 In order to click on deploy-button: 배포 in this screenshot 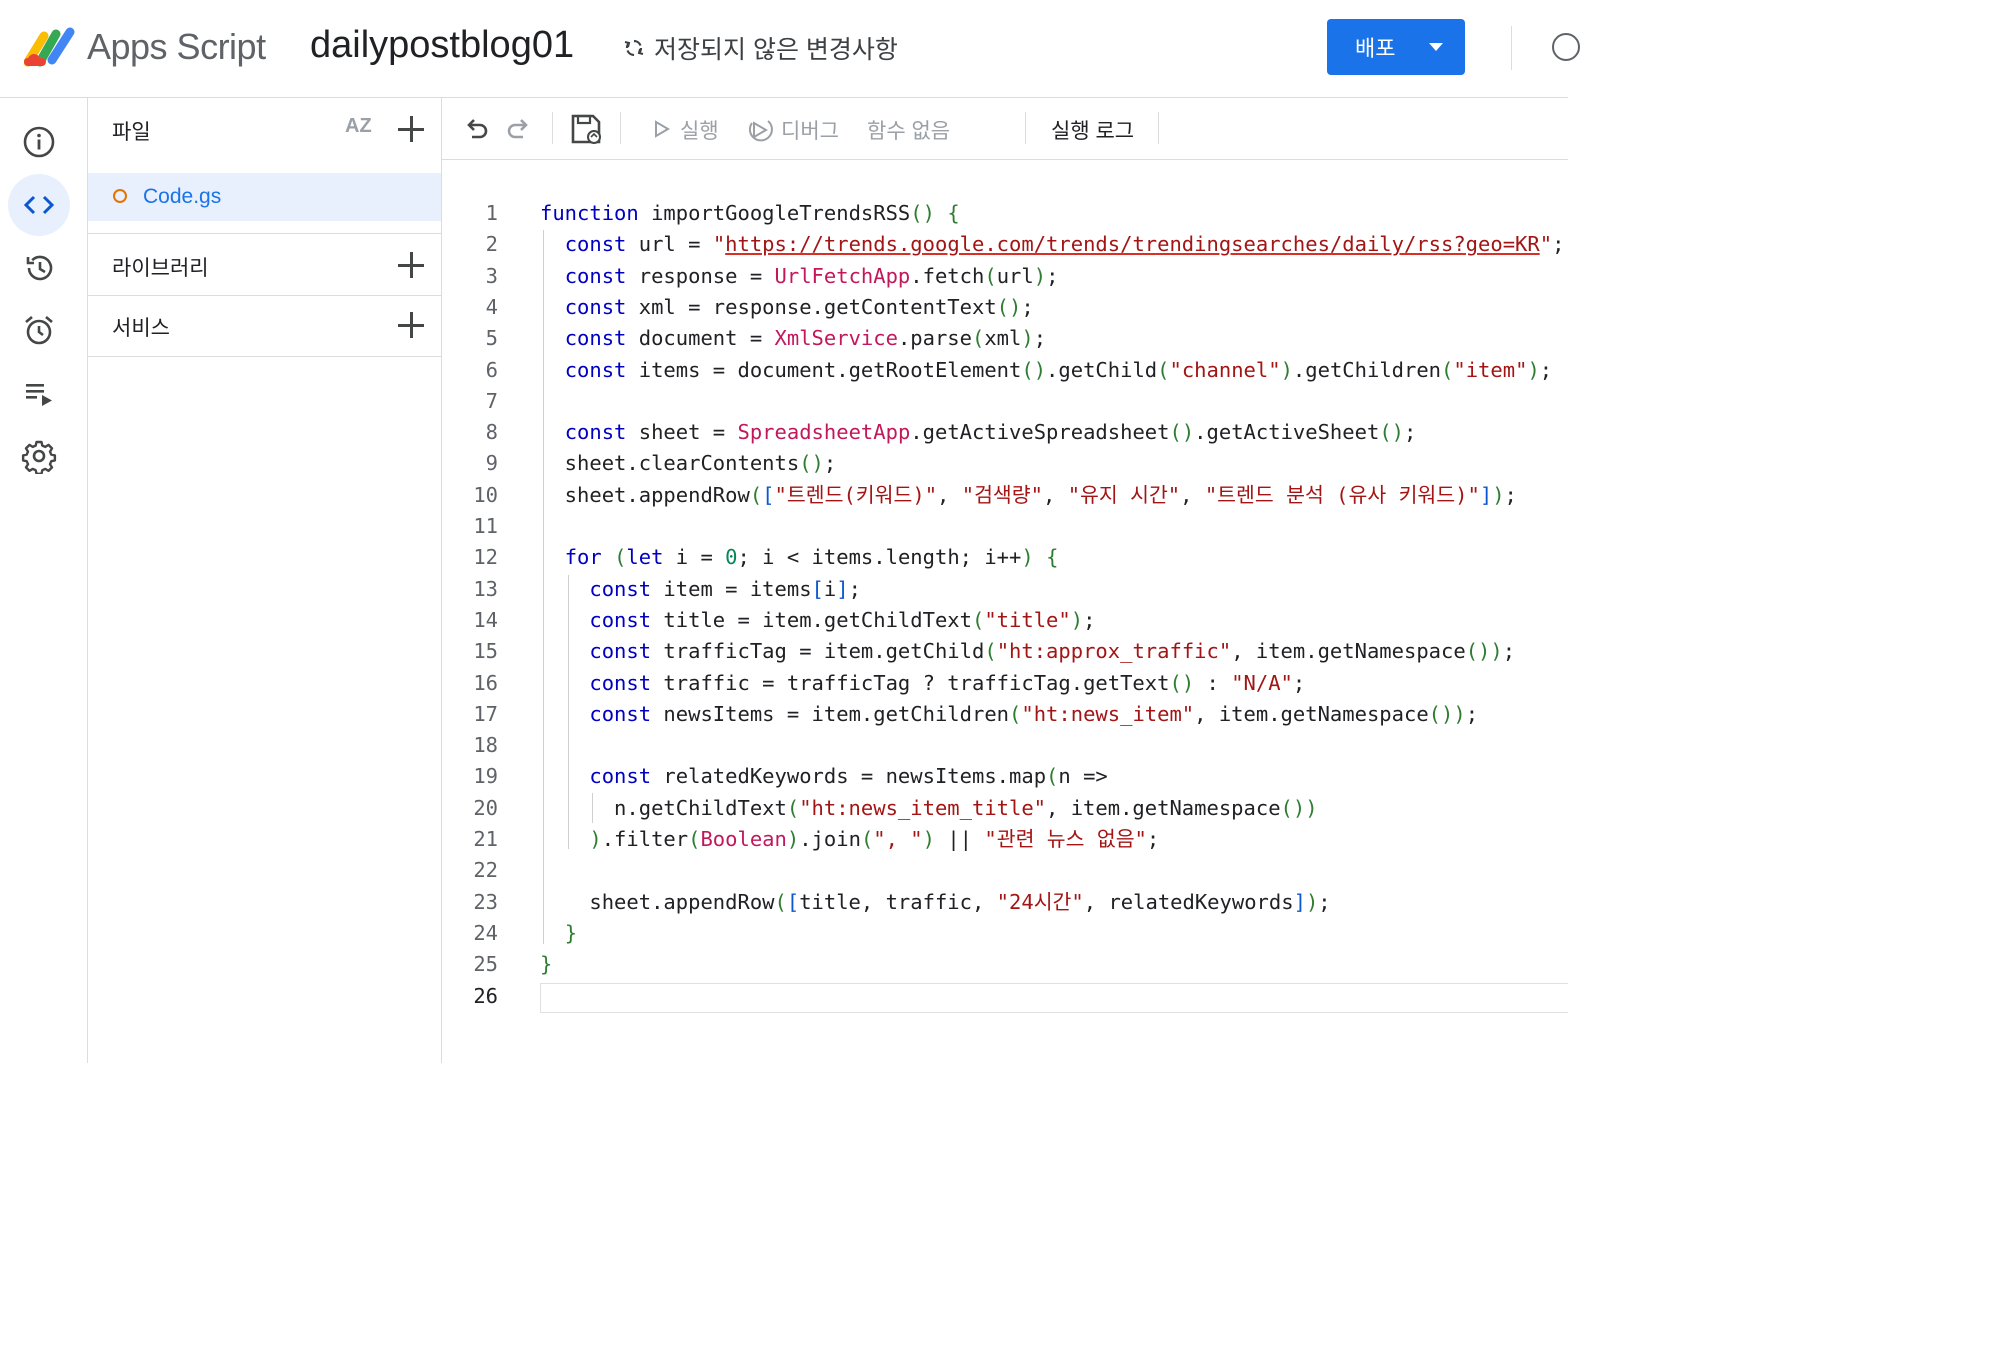, I will do `click(1396, 47)`.